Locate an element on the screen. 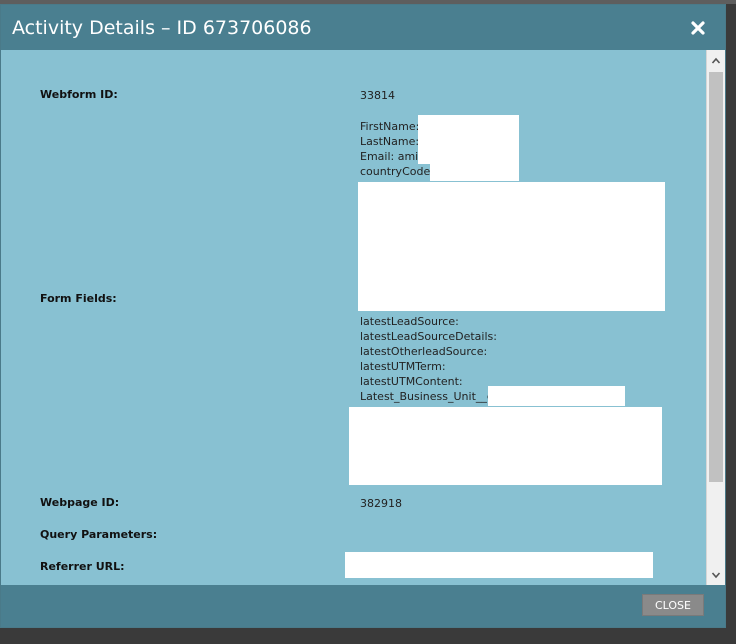  form-field-countrycode: countryCode: is located at coordinates (397, 171).